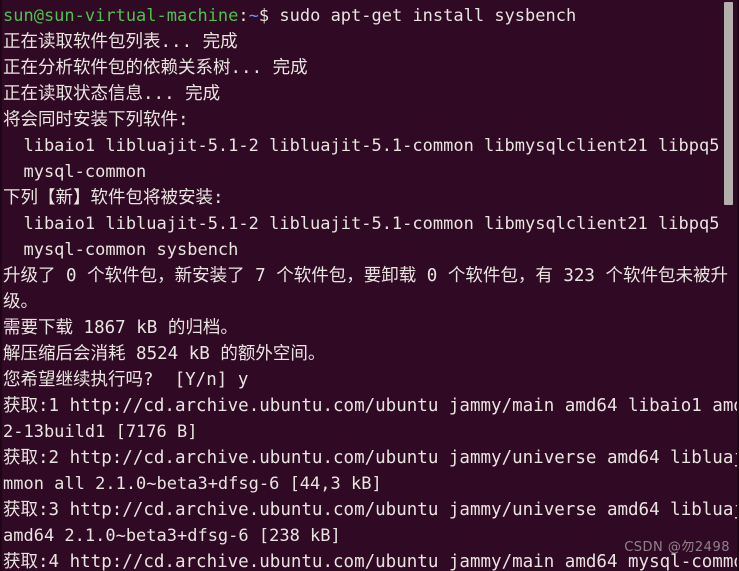  I want to click on line-get-3b: amd64 2.1.0~beta3+dfsg-6 [238 kB], so click(172, 536).